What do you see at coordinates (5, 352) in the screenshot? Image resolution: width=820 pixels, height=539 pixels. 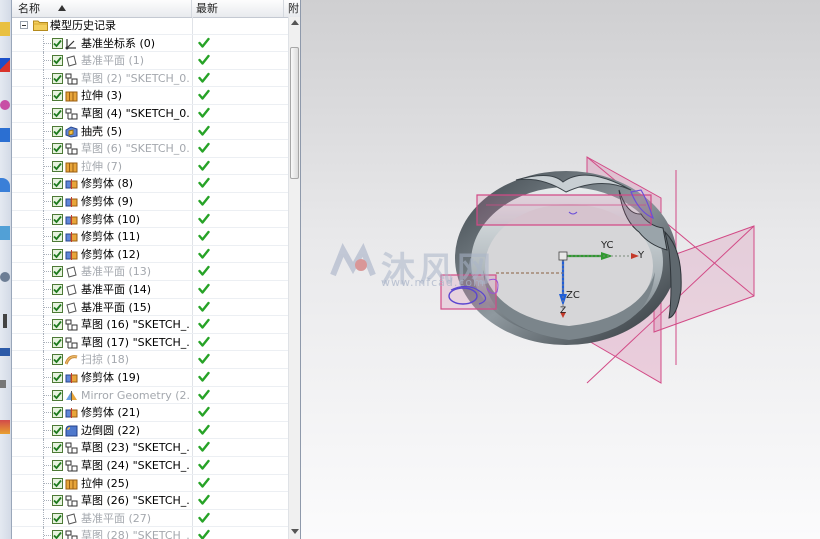 I see `measure-tool-icon` at bounding box center [5, 352].